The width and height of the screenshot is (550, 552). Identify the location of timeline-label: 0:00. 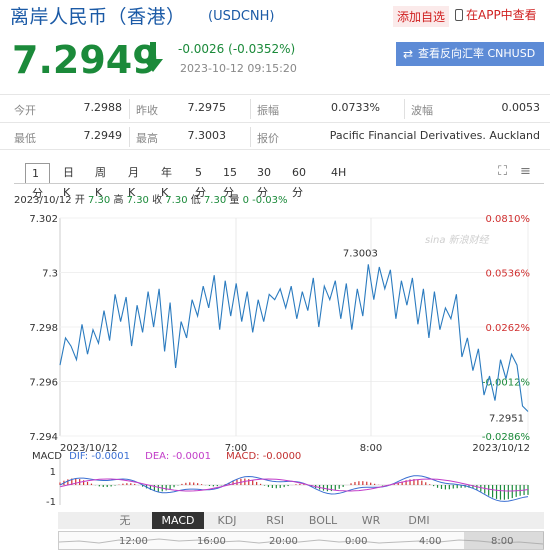
(356, 541).